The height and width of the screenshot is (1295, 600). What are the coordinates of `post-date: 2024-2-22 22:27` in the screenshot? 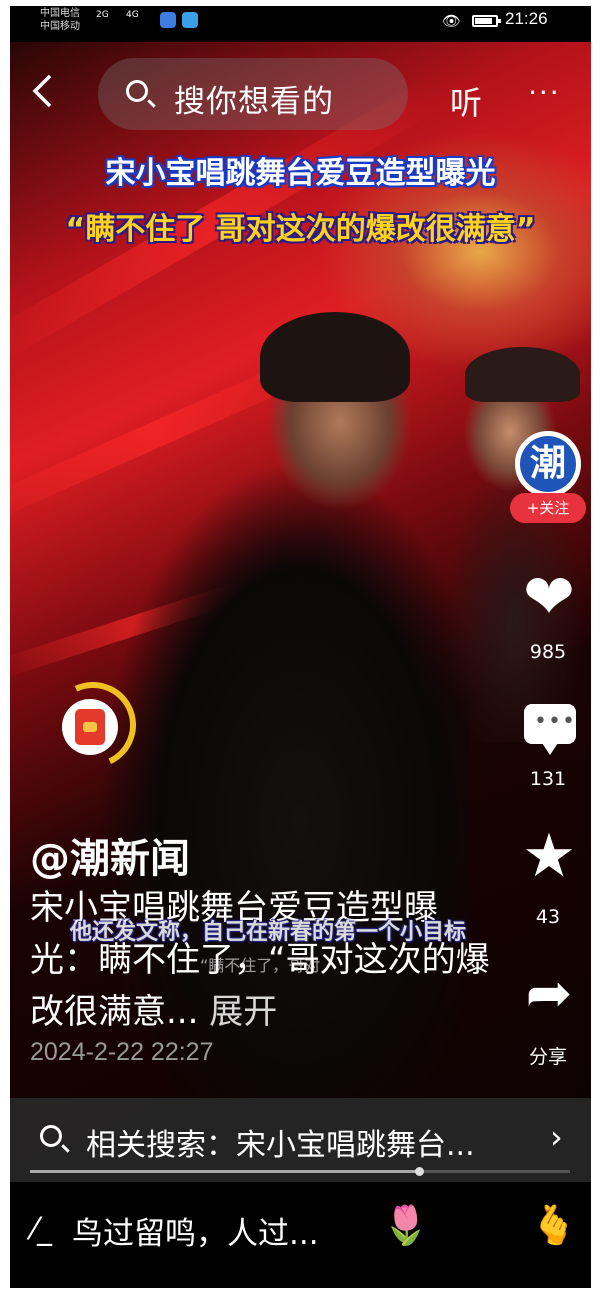 It's located at (122, 1052).